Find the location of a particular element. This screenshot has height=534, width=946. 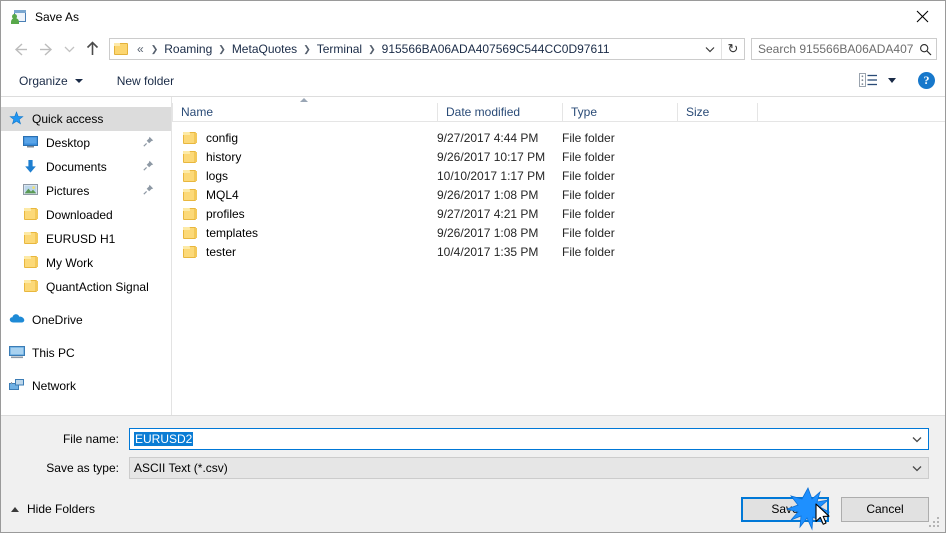

table-row: tester 10/4/2017 1:35 PM File folder is located at coordinates (558, 251).